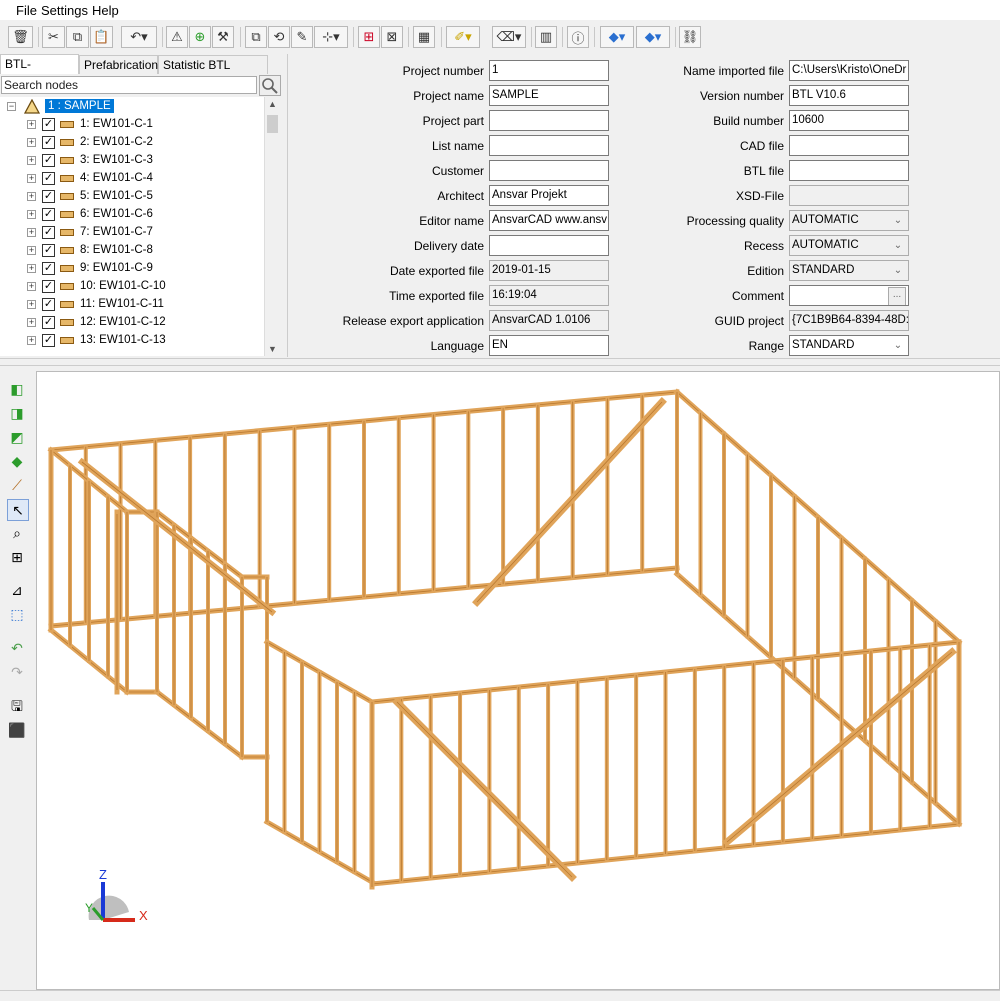 The height and width of the screenshot is (1001, 1000). I want to click on cut-button: ✂, so click(53, 37).